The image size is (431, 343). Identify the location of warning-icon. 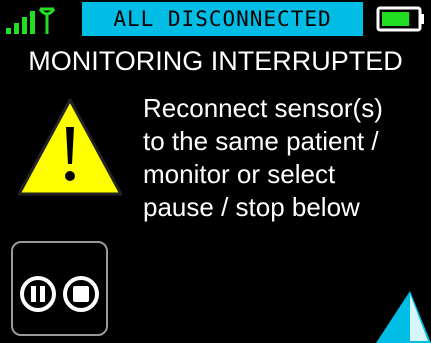
(70, 147).